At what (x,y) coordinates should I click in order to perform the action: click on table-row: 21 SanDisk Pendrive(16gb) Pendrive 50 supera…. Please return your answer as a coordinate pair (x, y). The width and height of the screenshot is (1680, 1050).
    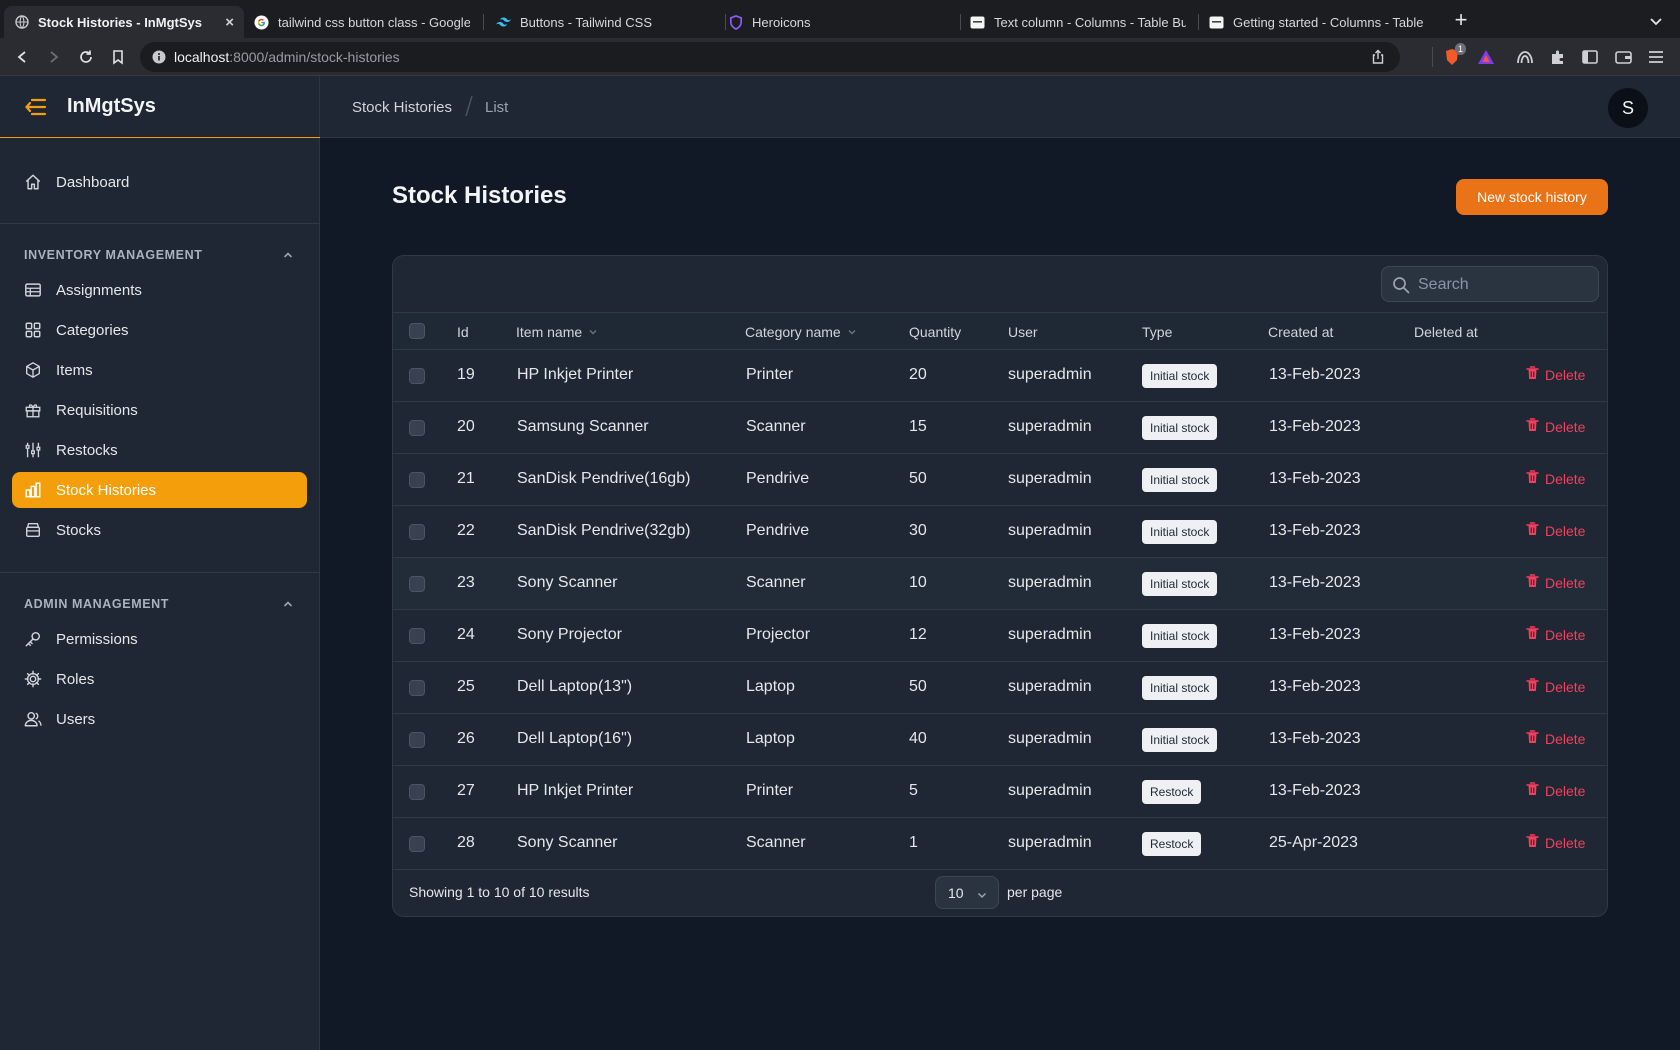
    Looking at the image, I should click on (1000, 480).